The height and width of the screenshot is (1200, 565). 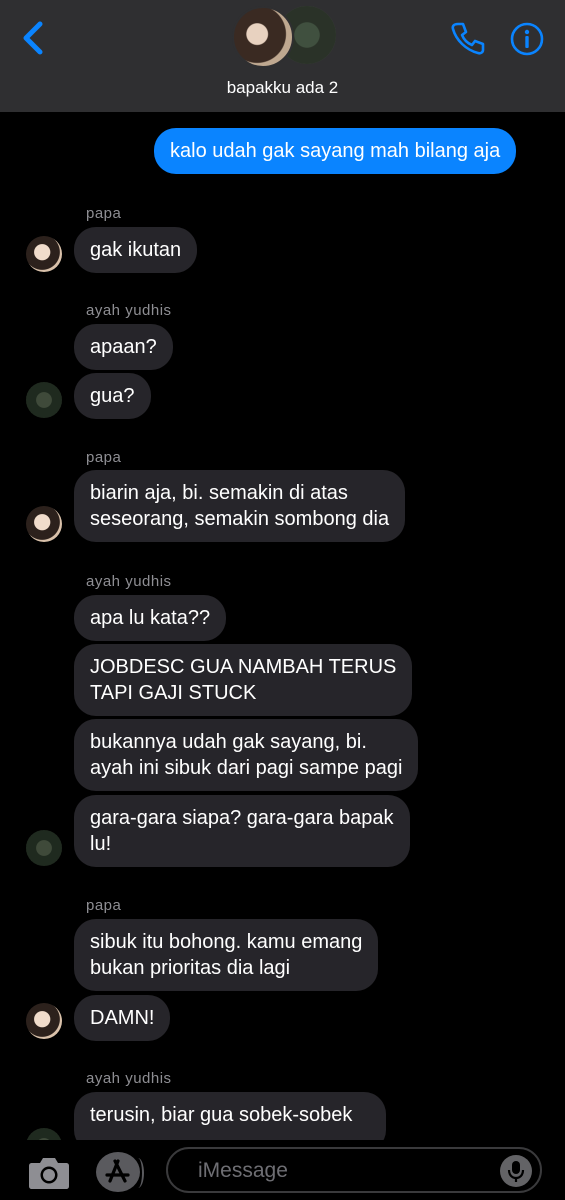 I want to click on call-button, so click(x=468, y=38).